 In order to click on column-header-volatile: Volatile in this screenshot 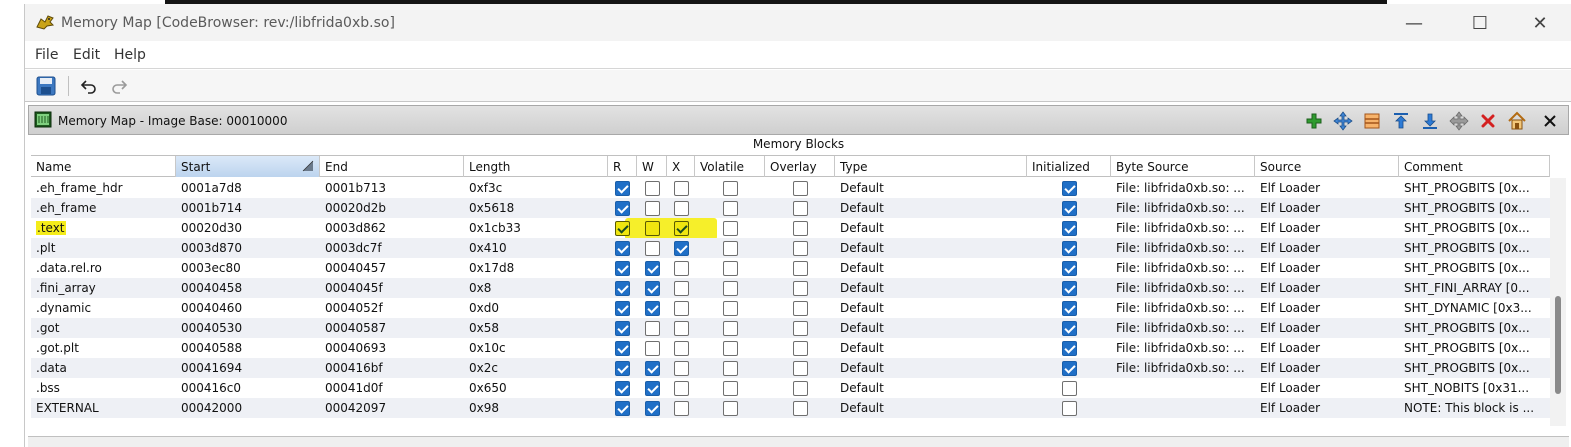, I will do `click(730, 166)`.